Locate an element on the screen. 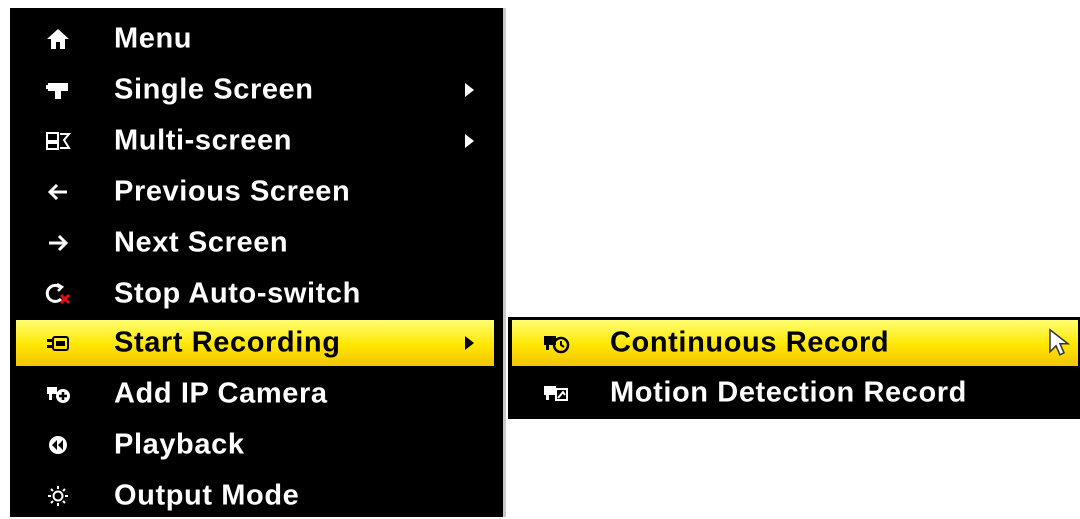 This screenshot has width=1080, height=519. menu-item-previous-screen: Previous Screen is located at coordinates (255, 192).